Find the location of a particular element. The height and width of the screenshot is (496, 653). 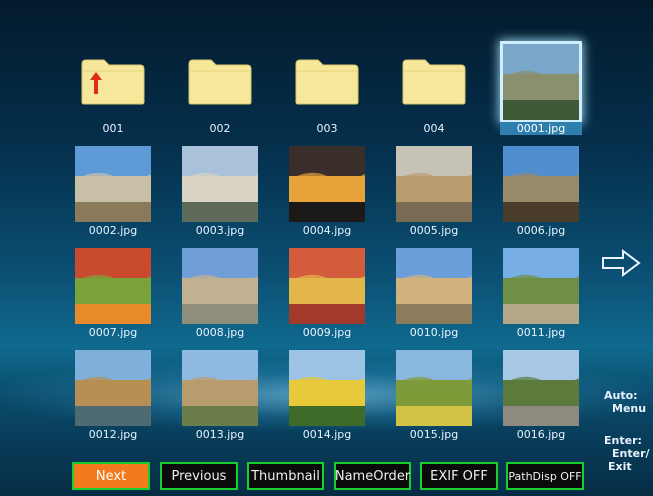

item-label: 0016.jpg is located at coordinates (541, 434).